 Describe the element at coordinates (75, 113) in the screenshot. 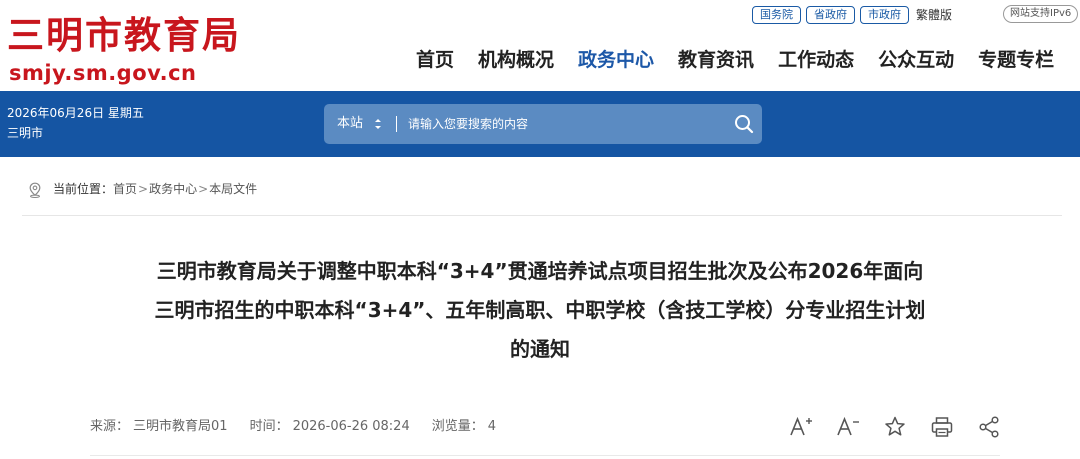

I see `current-date: 2026年06月26日 星期五` at that location.